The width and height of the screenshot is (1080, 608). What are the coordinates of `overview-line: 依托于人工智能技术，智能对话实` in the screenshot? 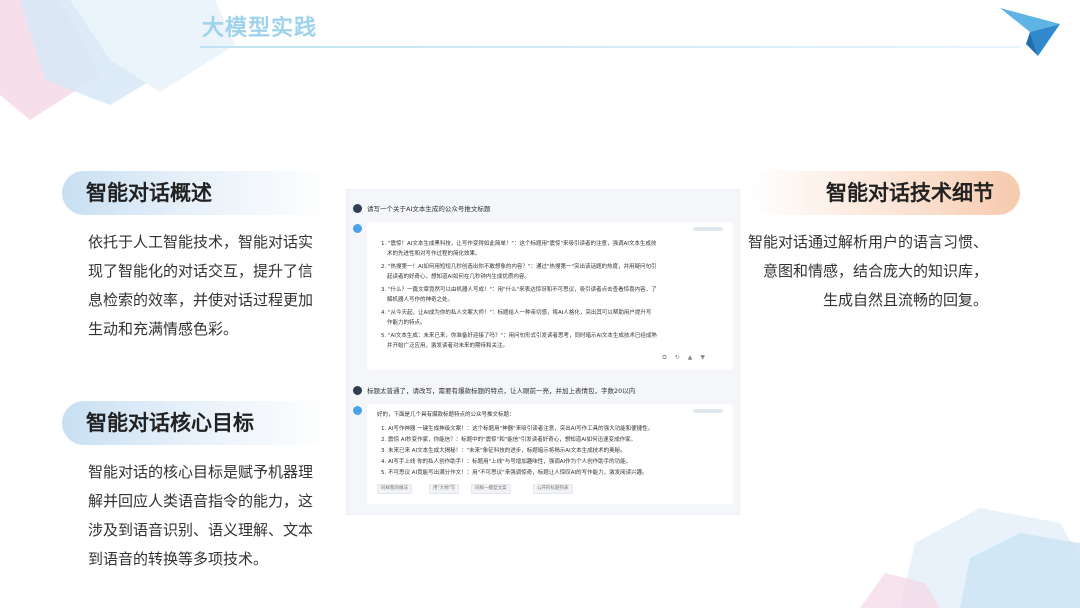 It's located at (201, 242).